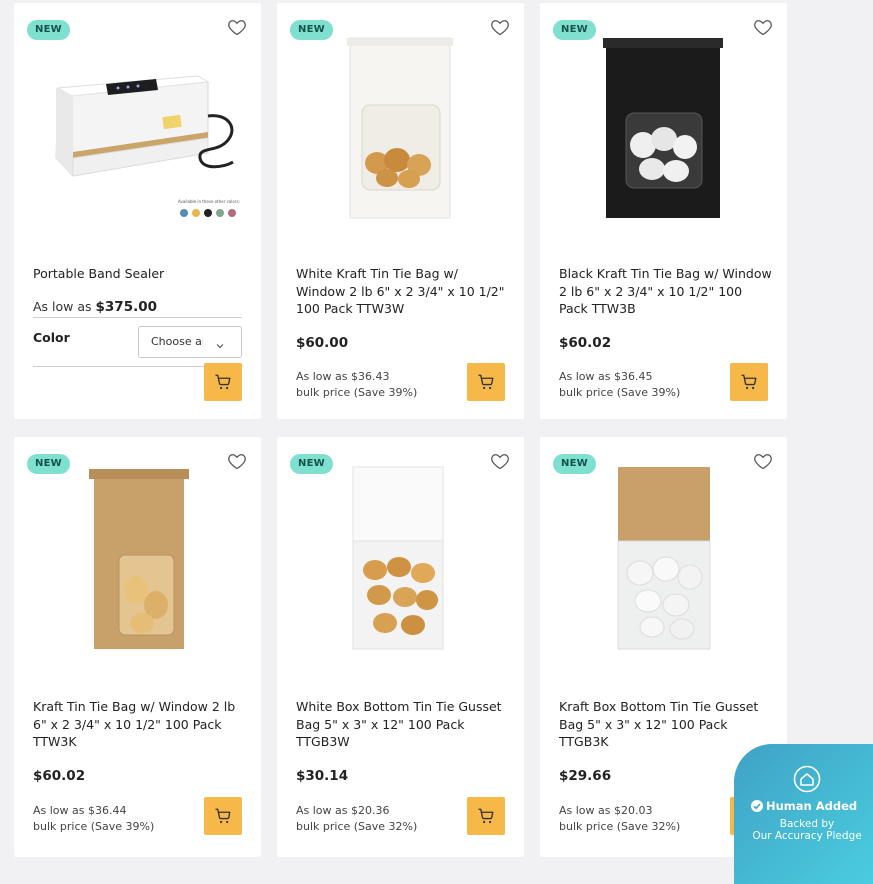  I want to click on product-title: Portable Band Sealer, so click(140, 274).